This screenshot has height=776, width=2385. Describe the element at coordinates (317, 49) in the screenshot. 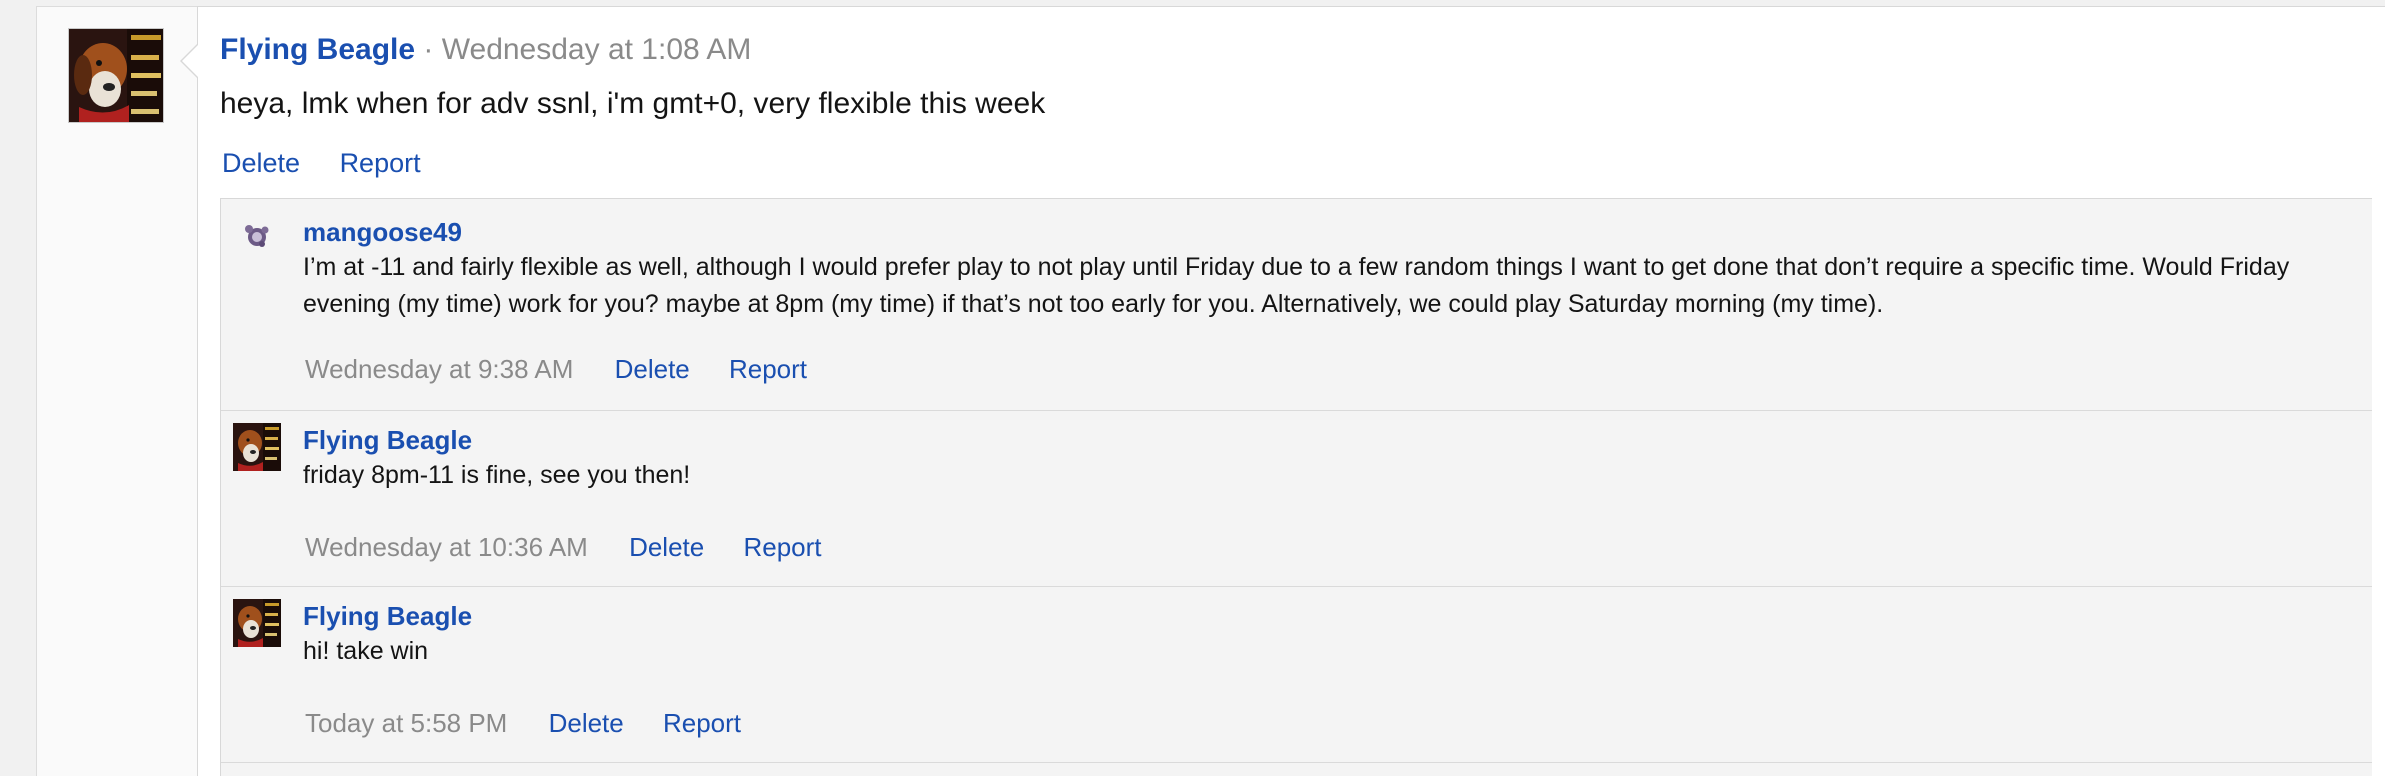

I see `post-author: Flying Beagle` at that location.